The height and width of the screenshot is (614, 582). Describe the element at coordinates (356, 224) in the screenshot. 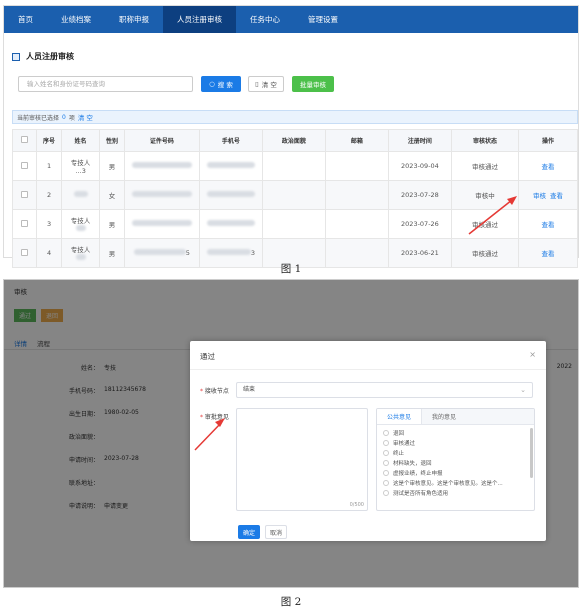

I see `cell-email` at that location.